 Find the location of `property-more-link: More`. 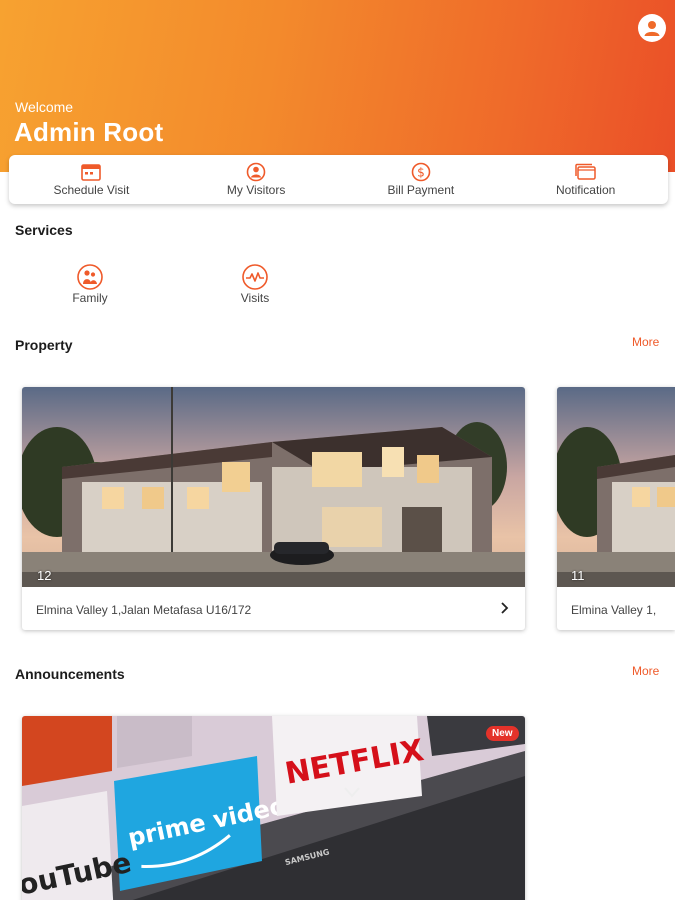

property-more-link: More is located at coordinates (645, 342).